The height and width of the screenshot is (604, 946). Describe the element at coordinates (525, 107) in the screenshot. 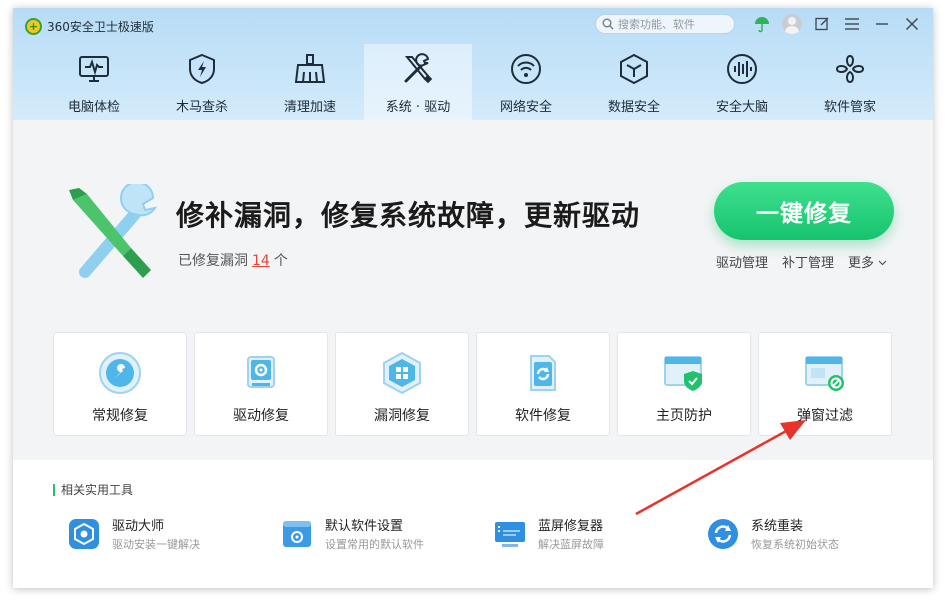

I see `tab-label: 网络安全` at that location.